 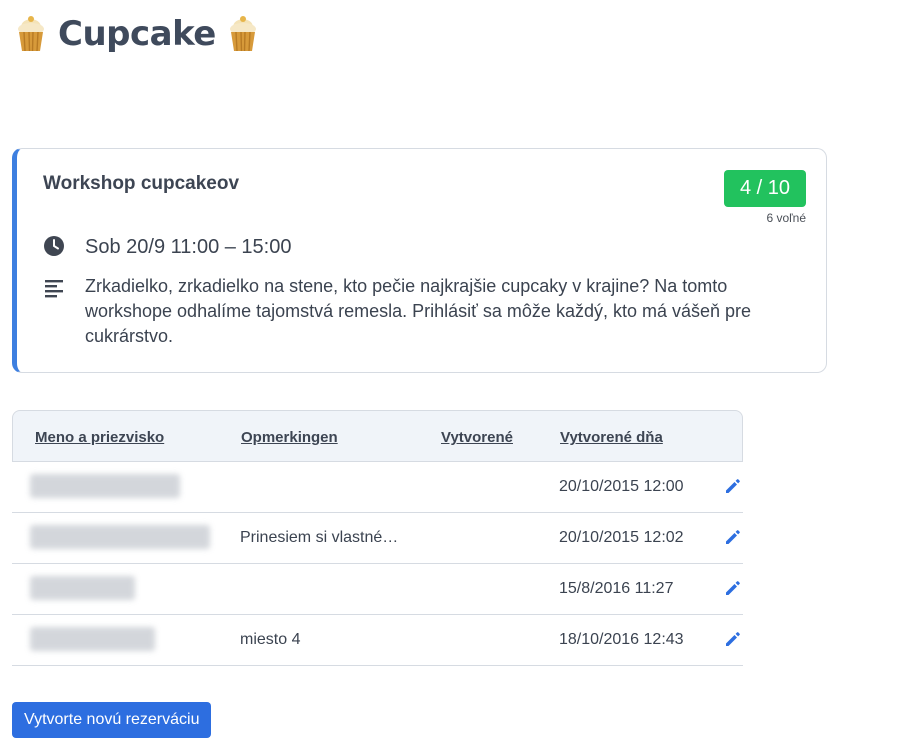 What do you see at coordinates (477, 437) in the screenshot?
I see `column-header-created: Vytvorené` at bounding box center [477, 437].